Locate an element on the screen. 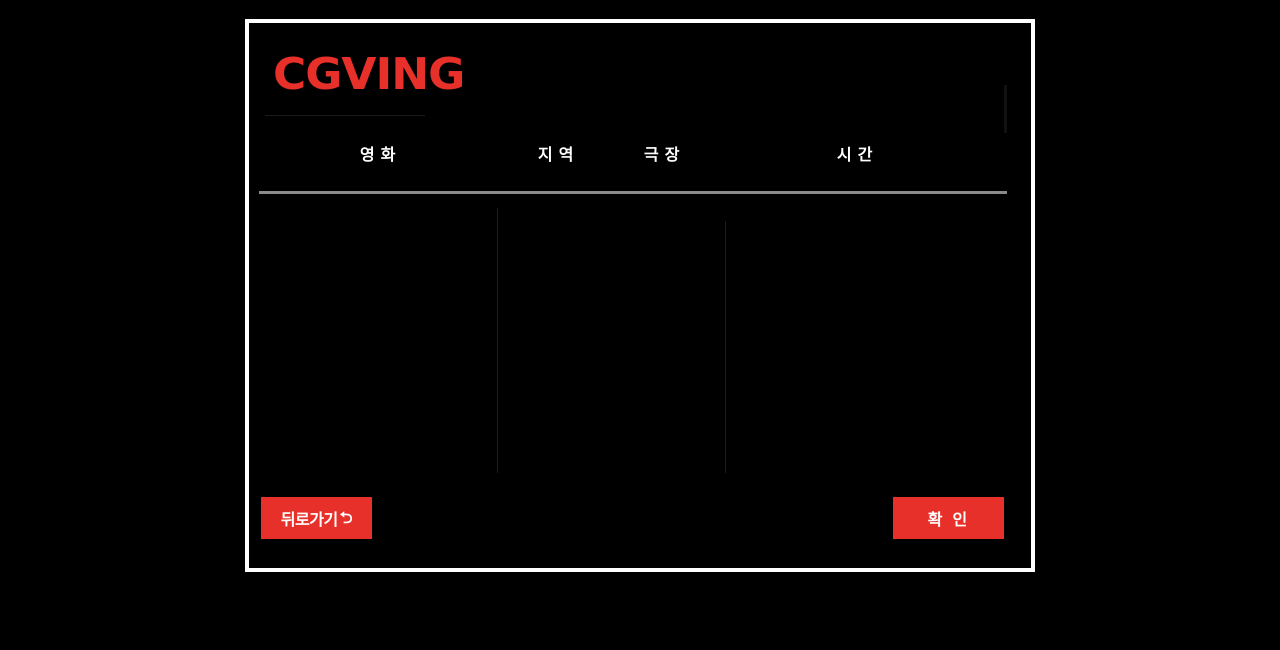 This screenshot has width=1280, height=650. decorative-divider is located at coordinates (1005, 109).